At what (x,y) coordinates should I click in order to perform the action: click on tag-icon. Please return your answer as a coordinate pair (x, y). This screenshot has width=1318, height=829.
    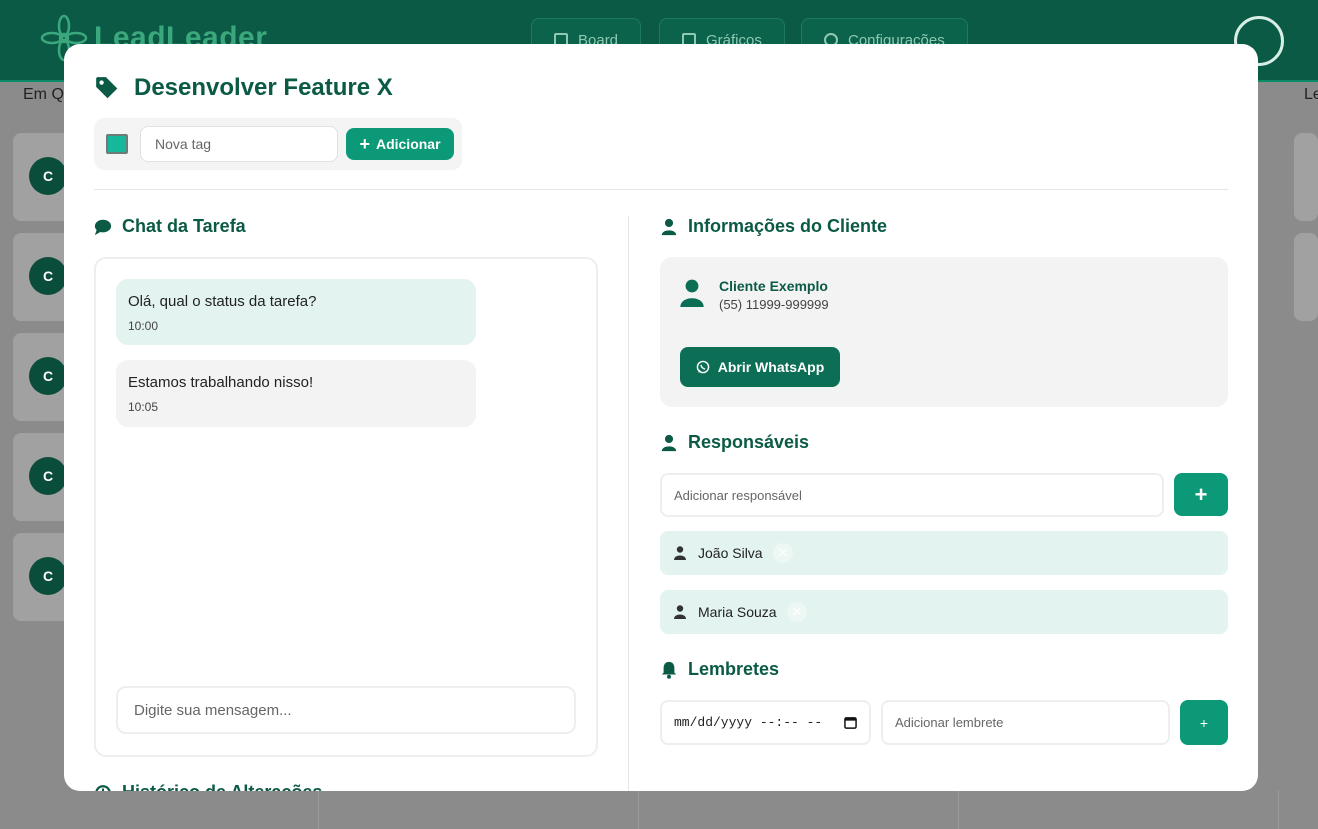
    Looking at the image, I should click on (107, 88).